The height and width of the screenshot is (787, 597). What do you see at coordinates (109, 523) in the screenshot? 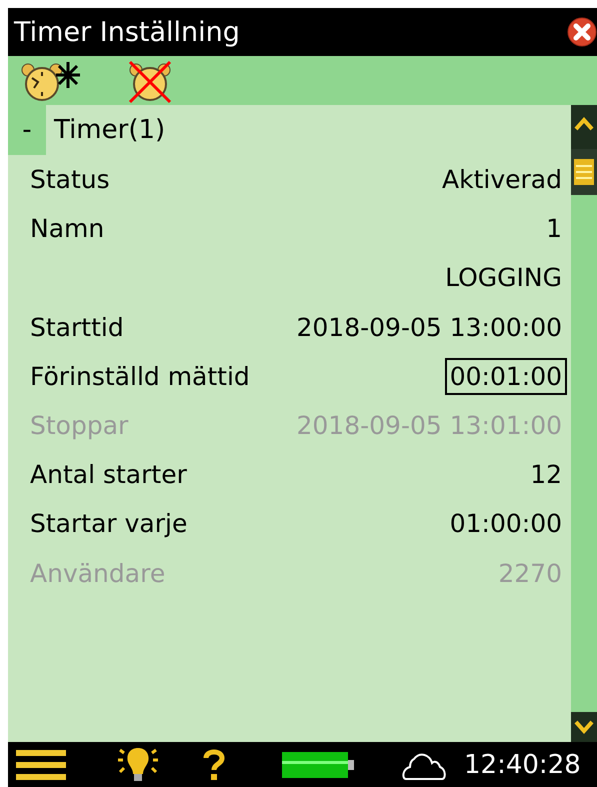
I see `field-label: Startar varje` at bounding box center [109, 523].